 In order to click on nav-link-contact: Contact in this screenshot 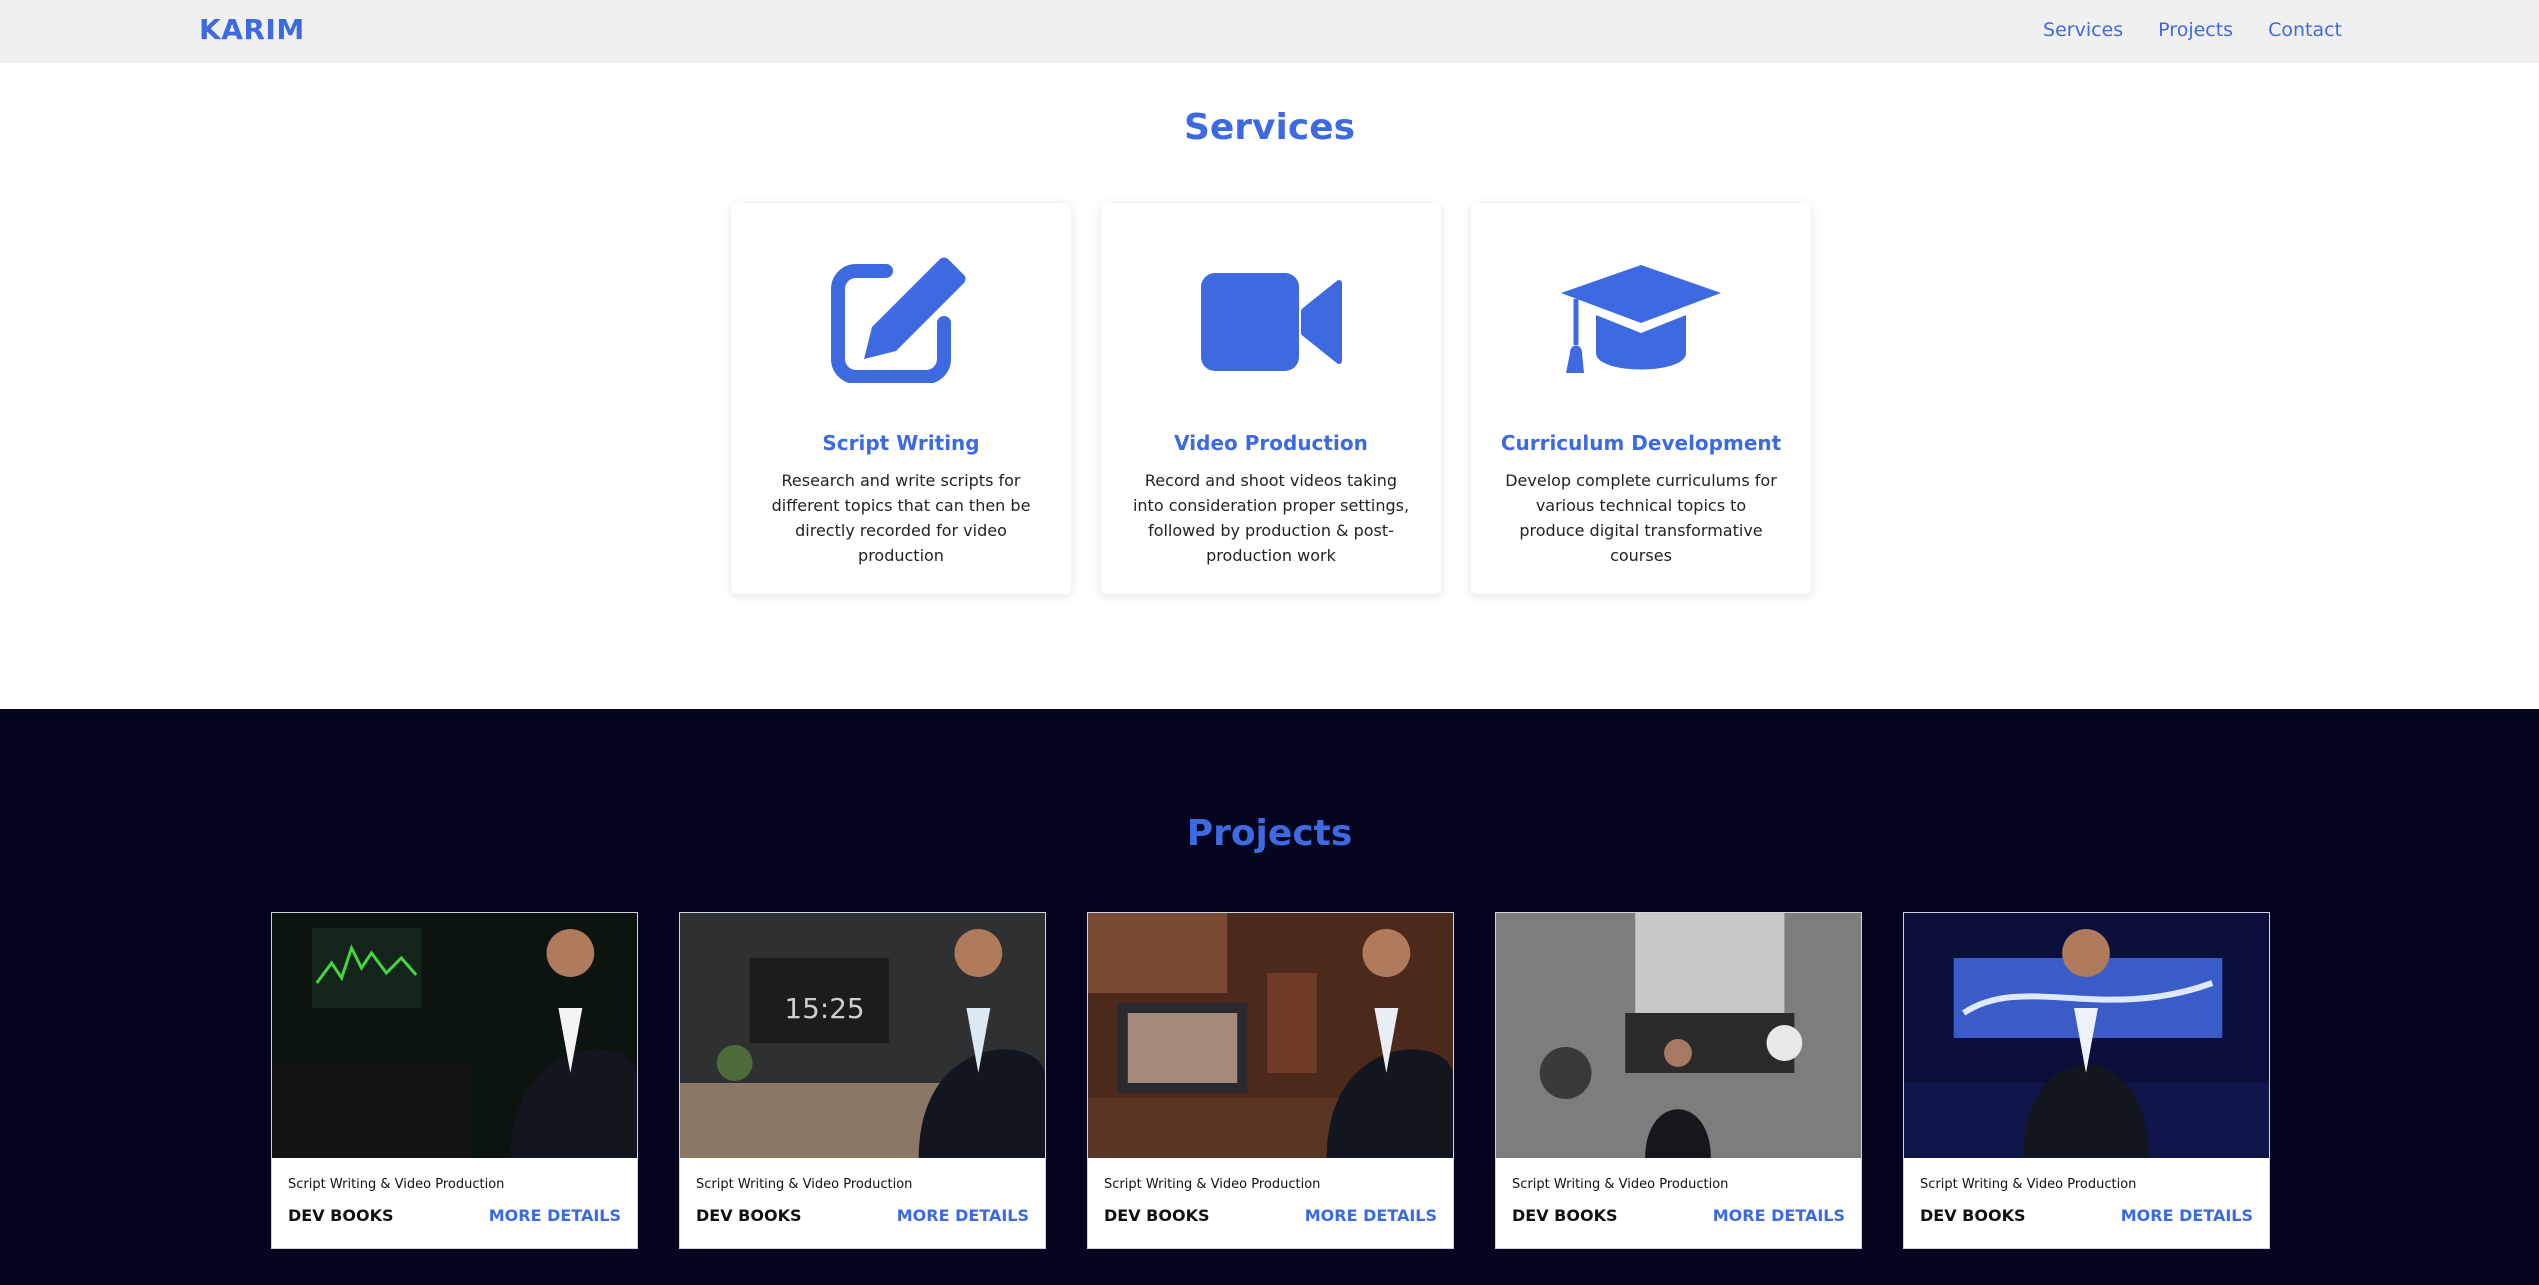, I will do `click(2305, 30)`.